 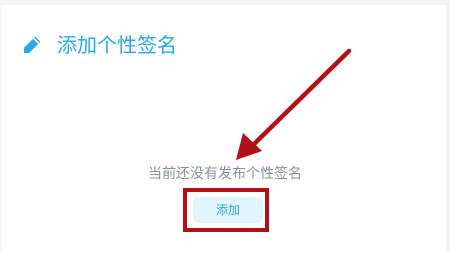 I want to click on card-title: 添加个性签名, so click(x=117, y=45).